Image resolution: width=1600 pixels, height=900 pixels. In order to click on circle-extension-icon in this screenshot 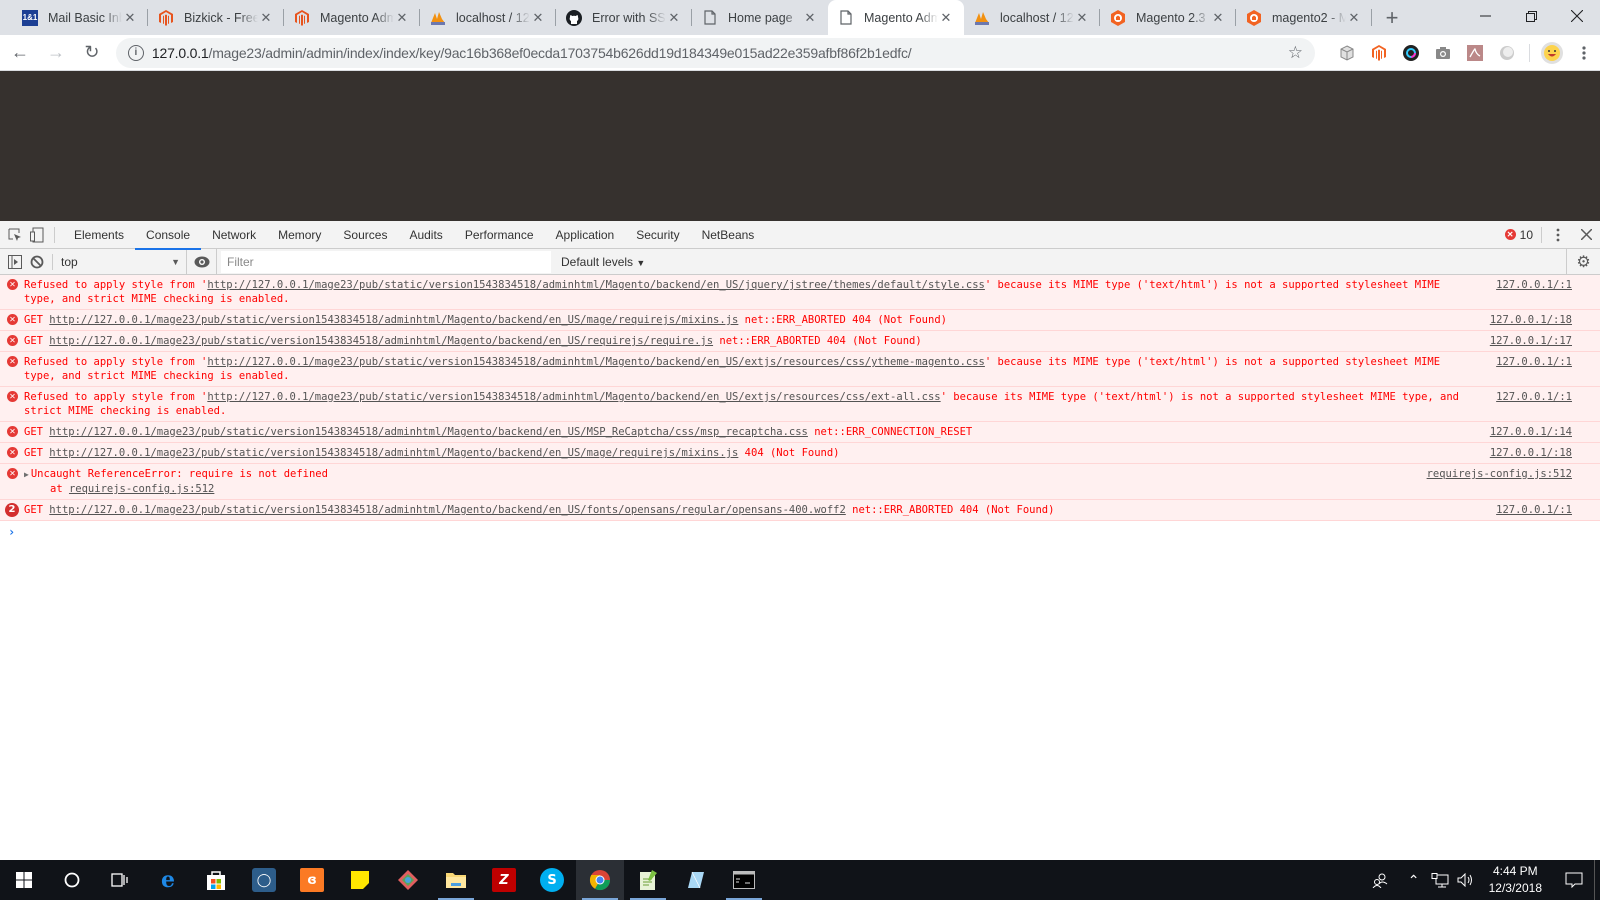, I will do `click(1507, 53)`.